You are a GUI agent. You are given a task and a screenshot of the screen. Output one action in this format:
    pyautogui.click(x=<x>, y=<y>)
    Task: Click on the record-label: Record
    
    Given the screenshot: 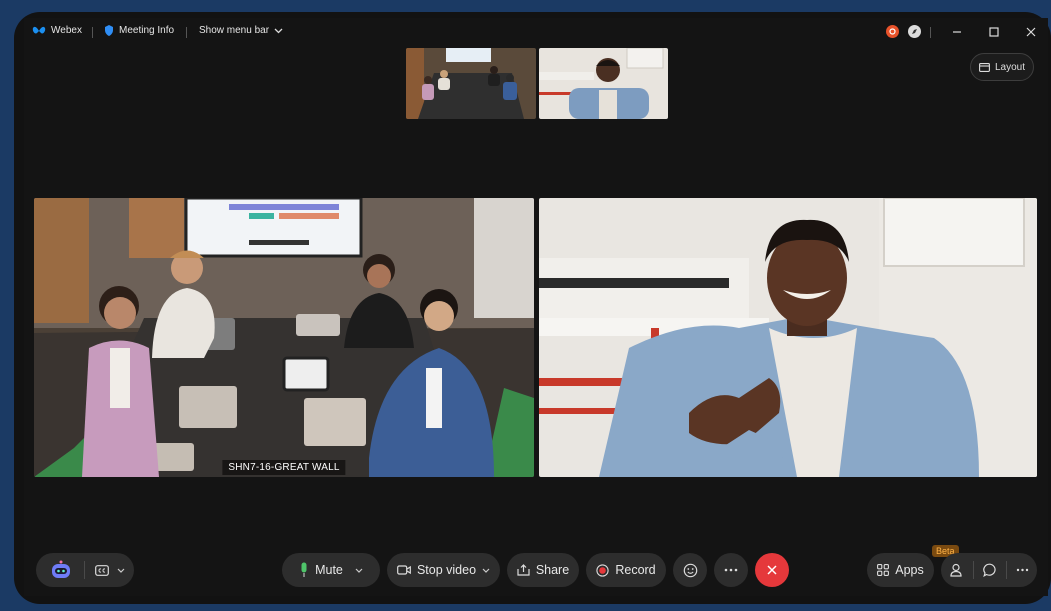 What is the action you would take?
    pyautogui.click(x=635, y=570)
    